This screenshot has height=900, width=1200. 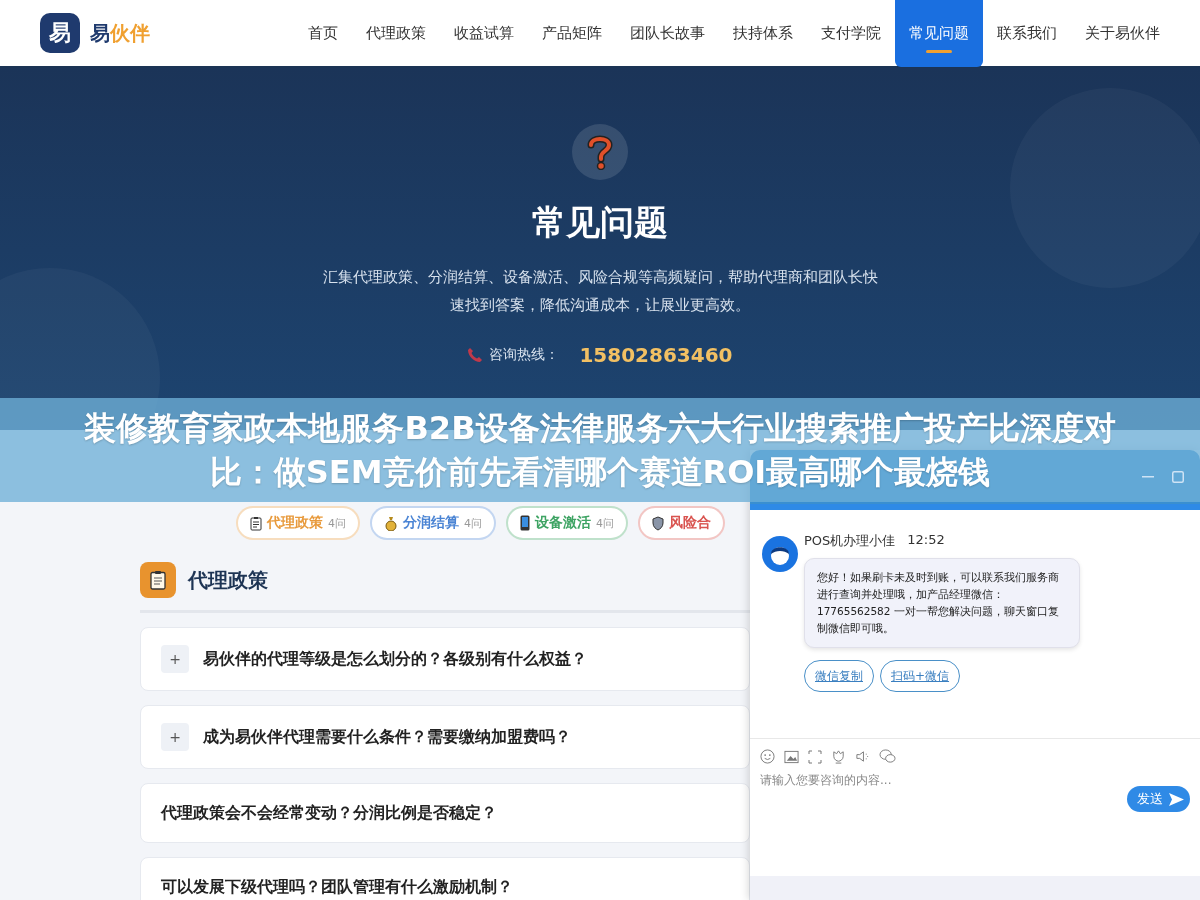 What do you see at coordinates (329, 813) in the screenshot?
I see `question-text: 代理政策会不会经常变动？分润比例是否稳定？` at bounding box center [329, 813].